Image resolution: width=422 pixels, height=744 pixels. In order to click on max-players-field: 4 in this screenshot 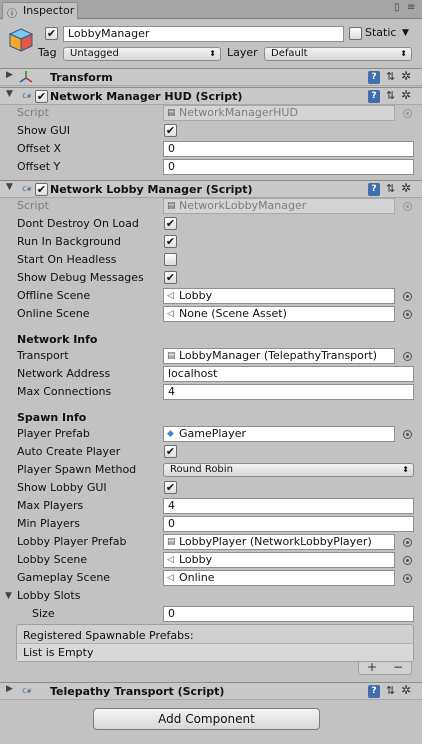, I will do `click(288, 506)`.